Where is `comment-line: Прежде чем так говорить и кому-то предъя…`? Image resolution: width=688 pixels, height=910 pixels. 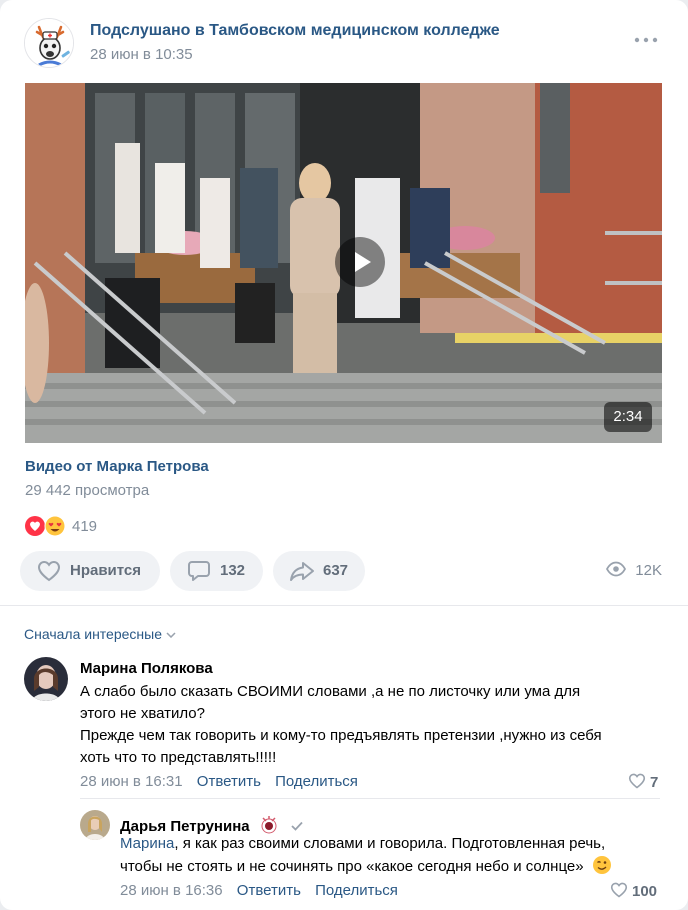 comment-line: Прежде чем так говорить и кому-то предъя… is located at coordinates (341, 735).